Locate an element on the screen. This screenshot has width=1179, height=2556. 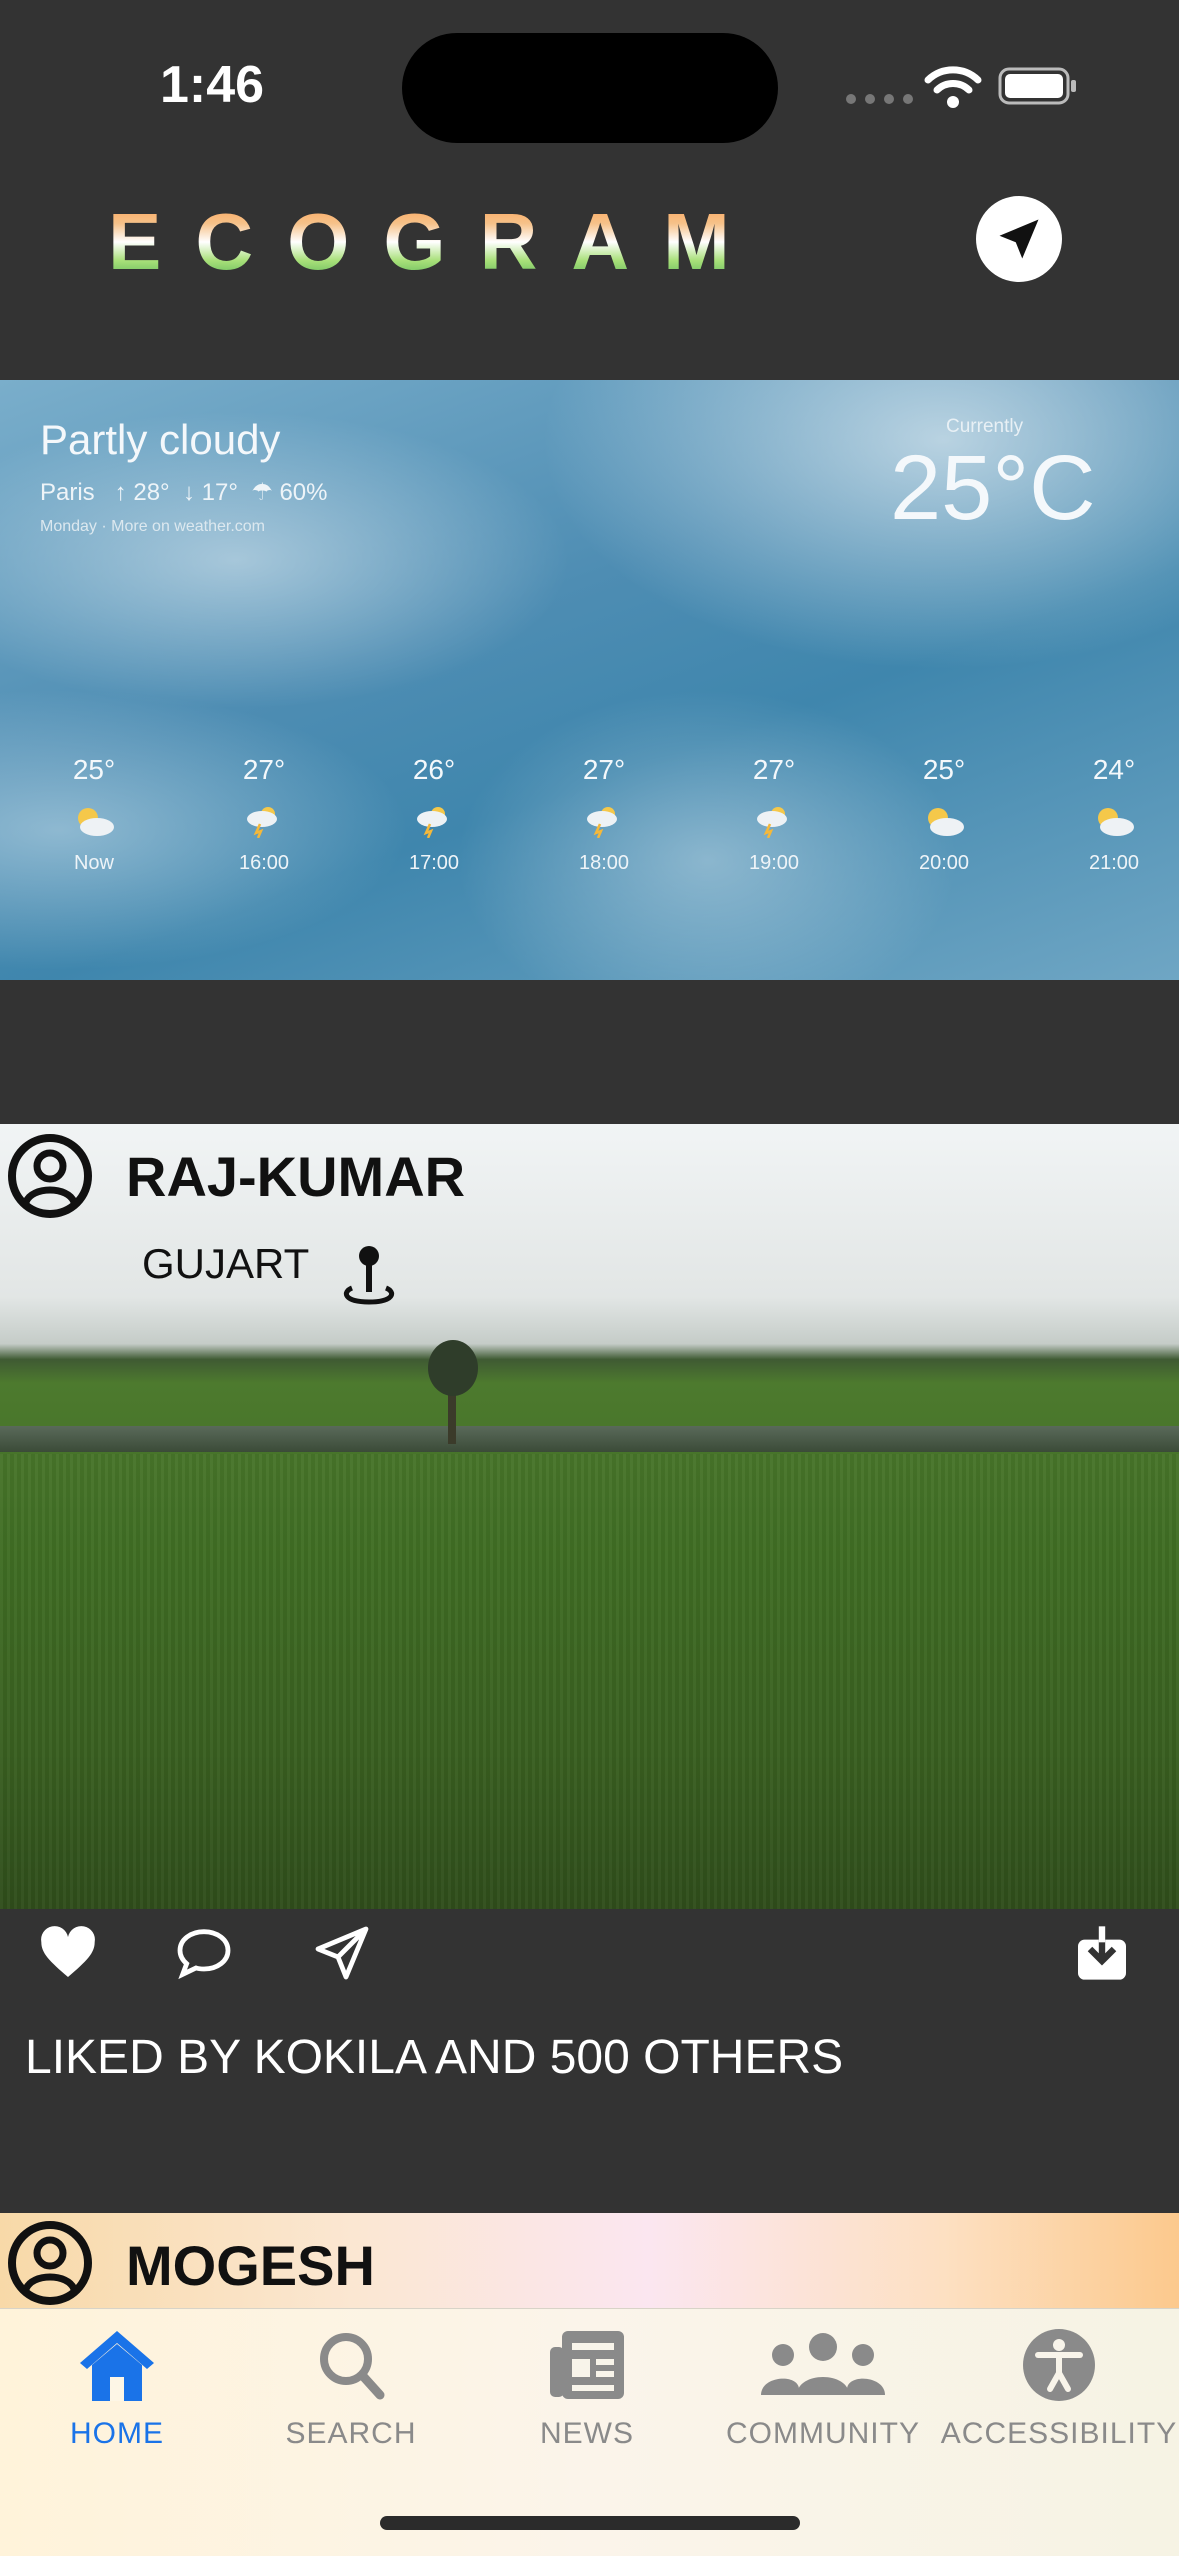
hourly-time: 21:00 is located at coordinates (1114, 863).